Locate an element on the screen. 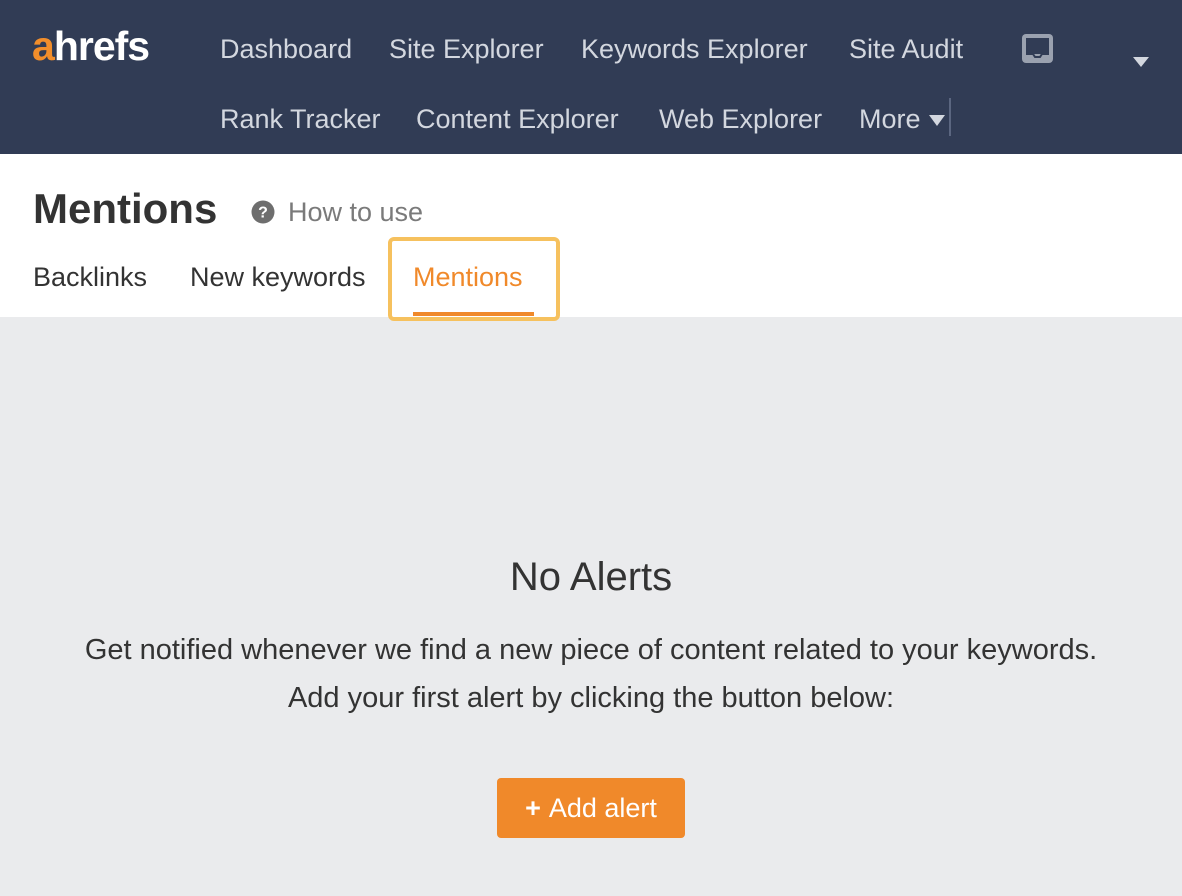 This screenshot has width=1182, height=896. how-to-use-link: How to use is located at coordinates (355, 212).